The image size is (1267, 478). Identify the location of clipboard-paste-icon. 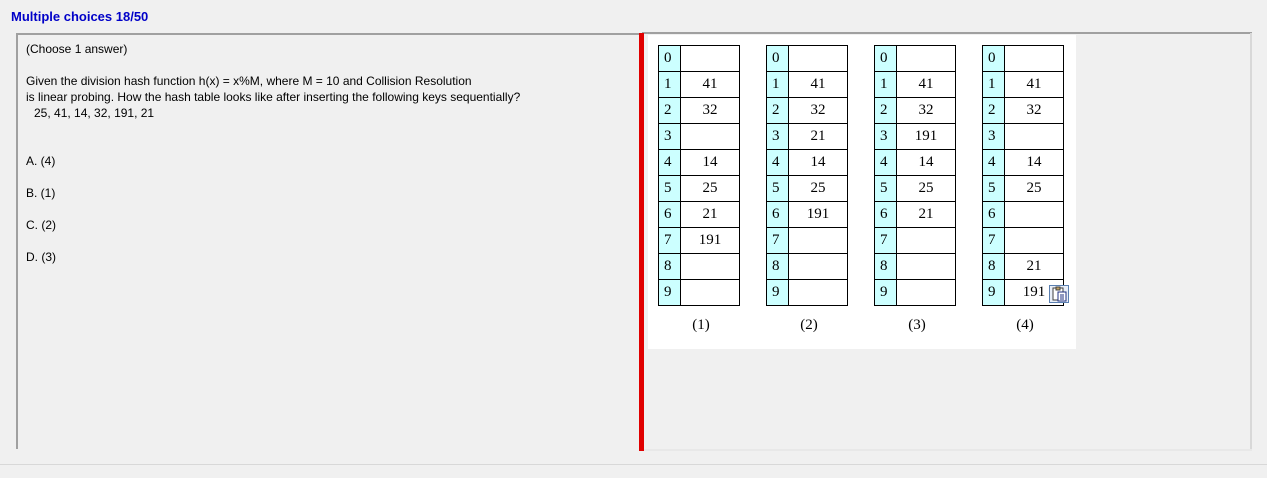
(1059, 294).